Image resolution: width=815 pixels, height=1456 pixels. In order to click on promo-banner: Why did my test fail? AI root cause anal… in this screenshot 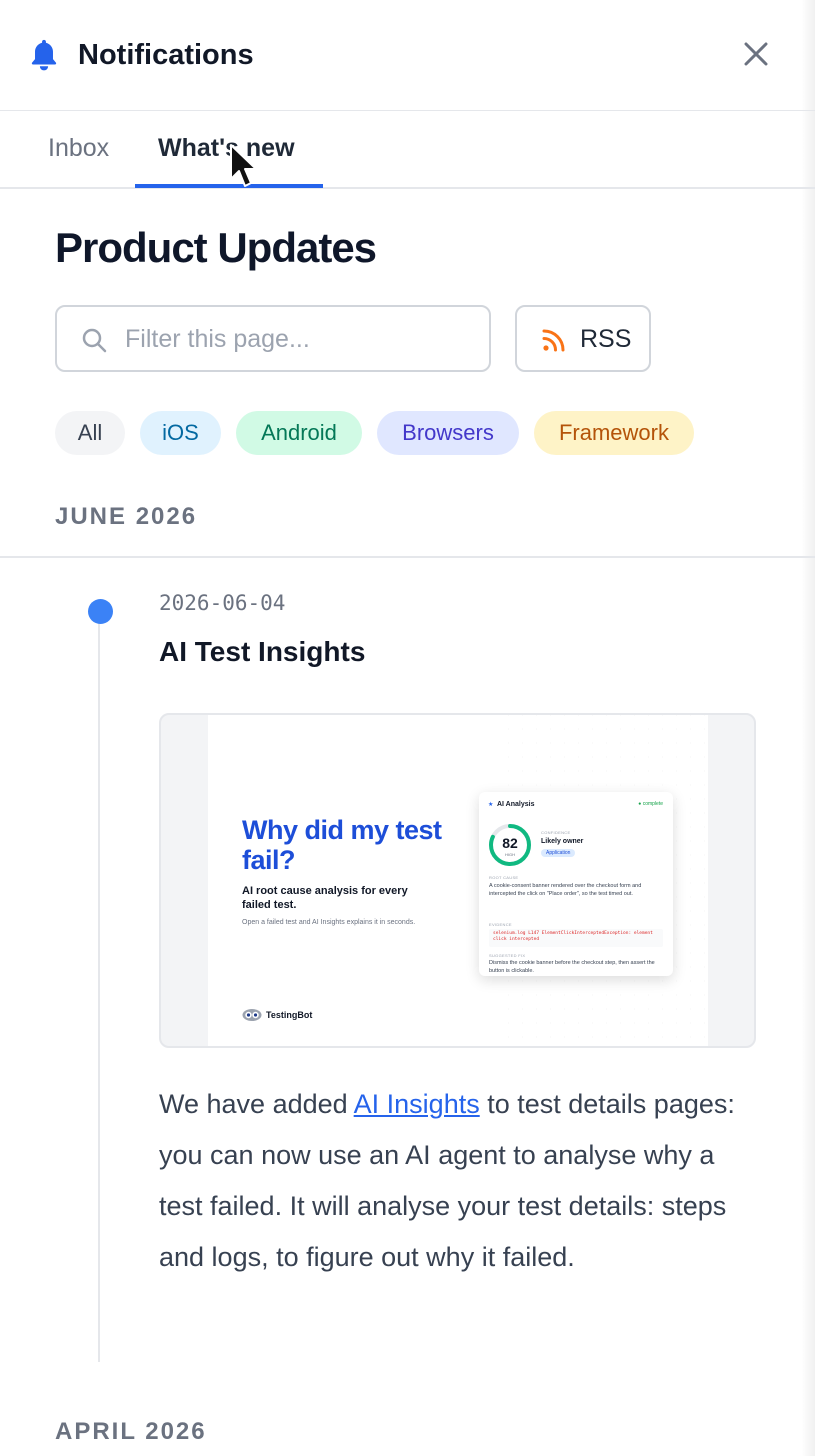, I will do `click(458, 880)`.